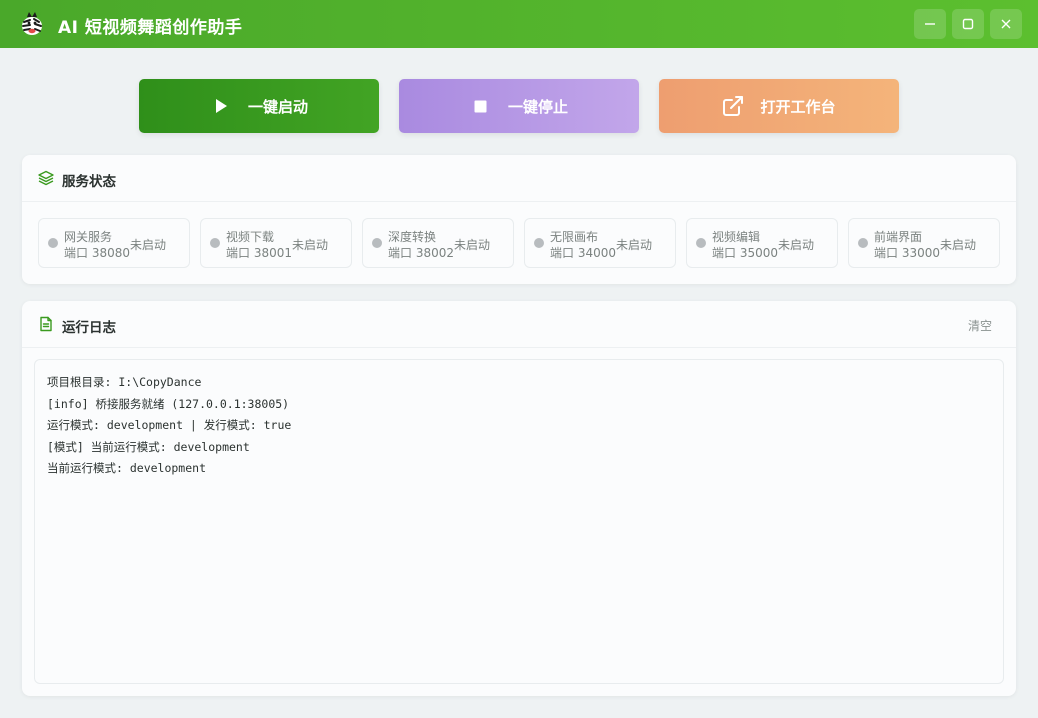 The width and height of the screenshot is (1038, 718). I want to click on layers-icon, so click(46, 178).